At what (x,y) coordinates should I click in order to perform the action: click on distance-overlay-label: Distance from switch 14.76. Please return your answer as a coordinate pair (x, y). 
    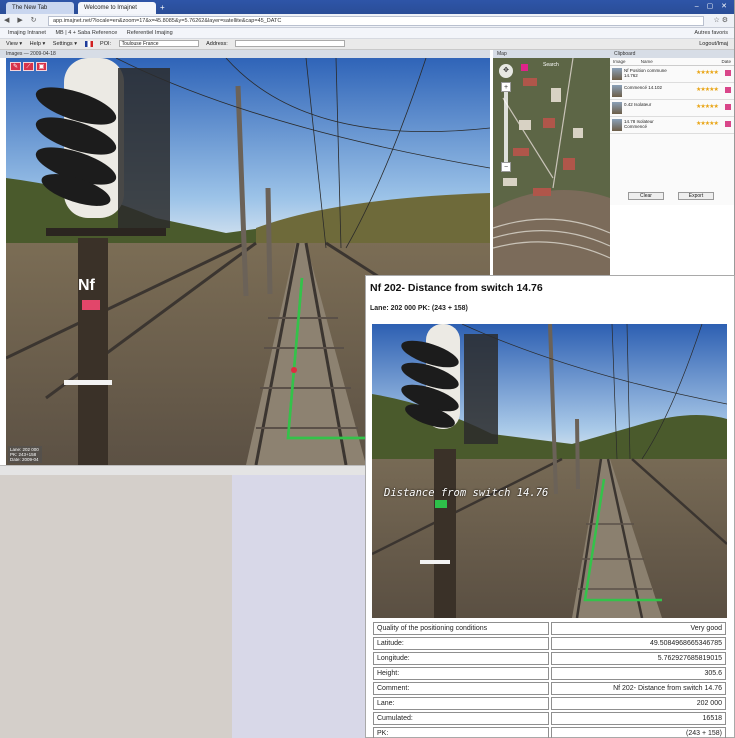
    Looking at the image, I should click on (466, 493).